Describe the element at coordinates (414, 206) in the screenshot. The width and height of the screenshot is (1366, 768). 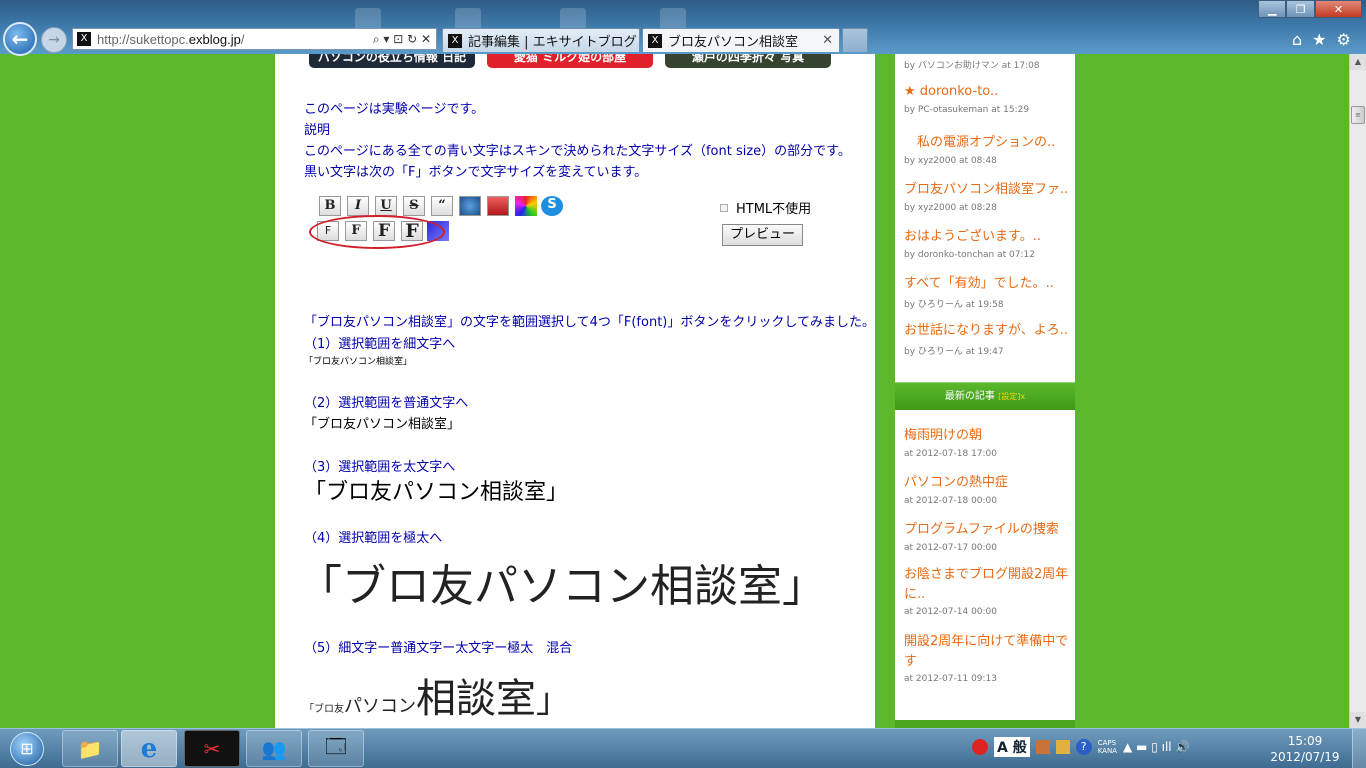
I see `strike-button: S` at that location.